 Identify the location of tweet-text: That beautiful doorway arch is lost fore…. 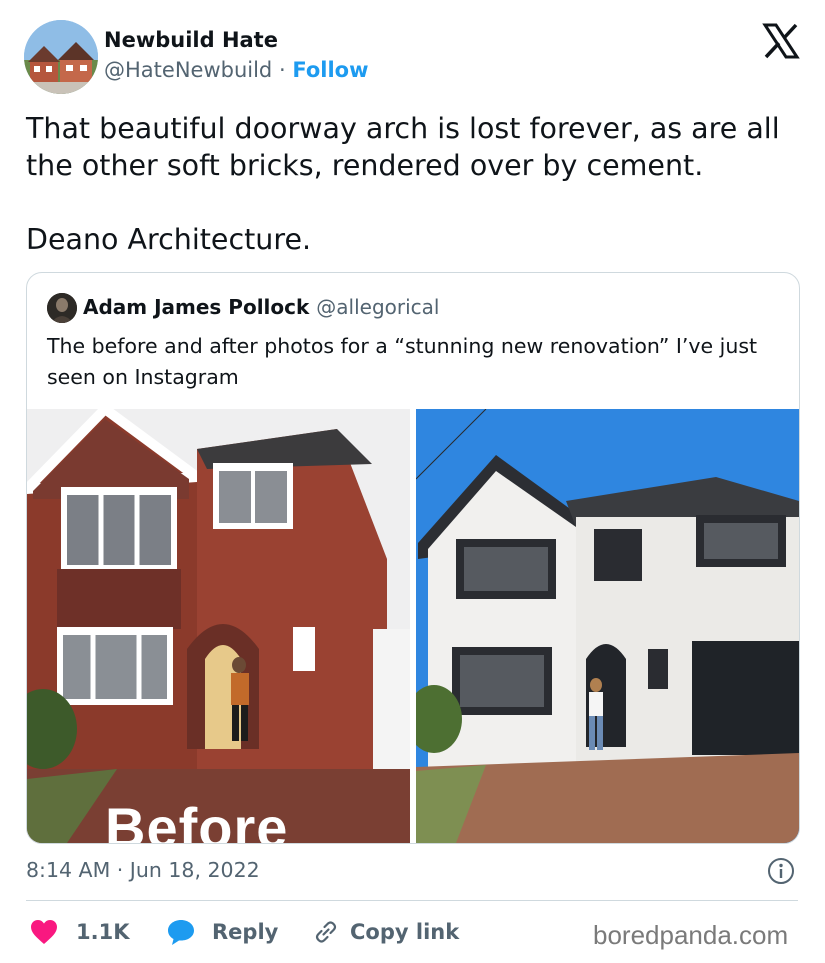
(416, 184).